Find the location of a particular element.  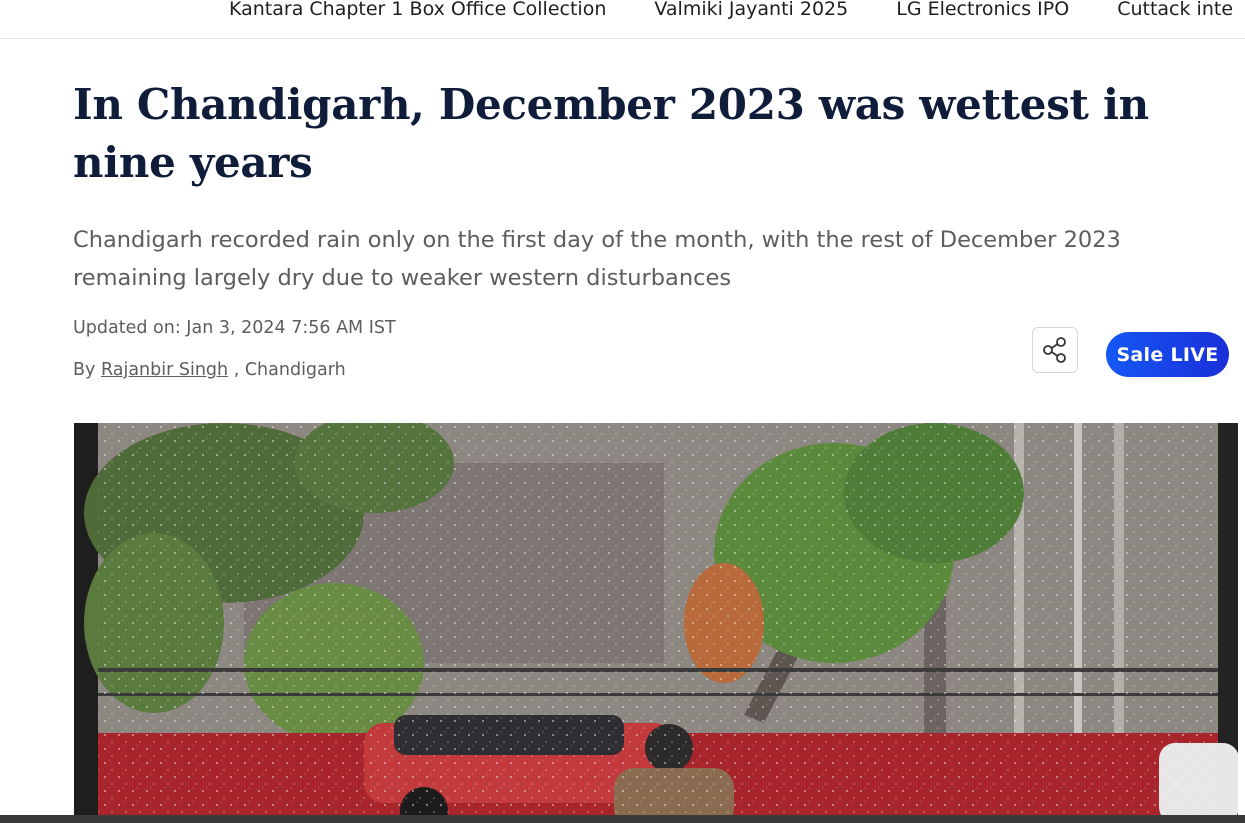

author-link: Rajanbir Singh is located at coordinates (164, 370).